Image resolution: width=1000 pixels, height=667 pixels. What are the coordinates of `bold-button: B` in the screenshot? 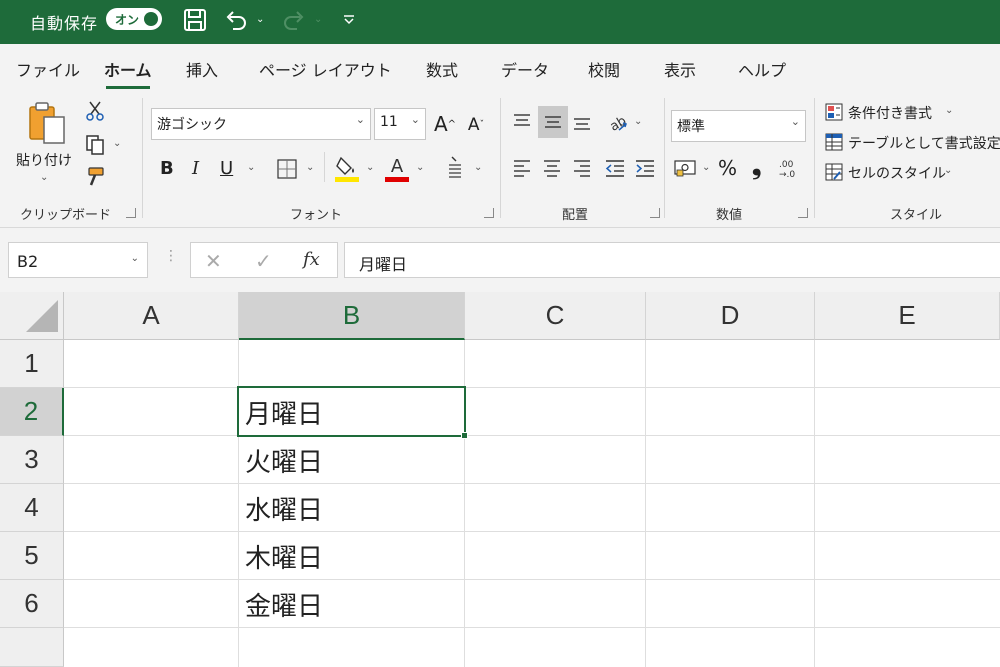 It's located at (167, 168).